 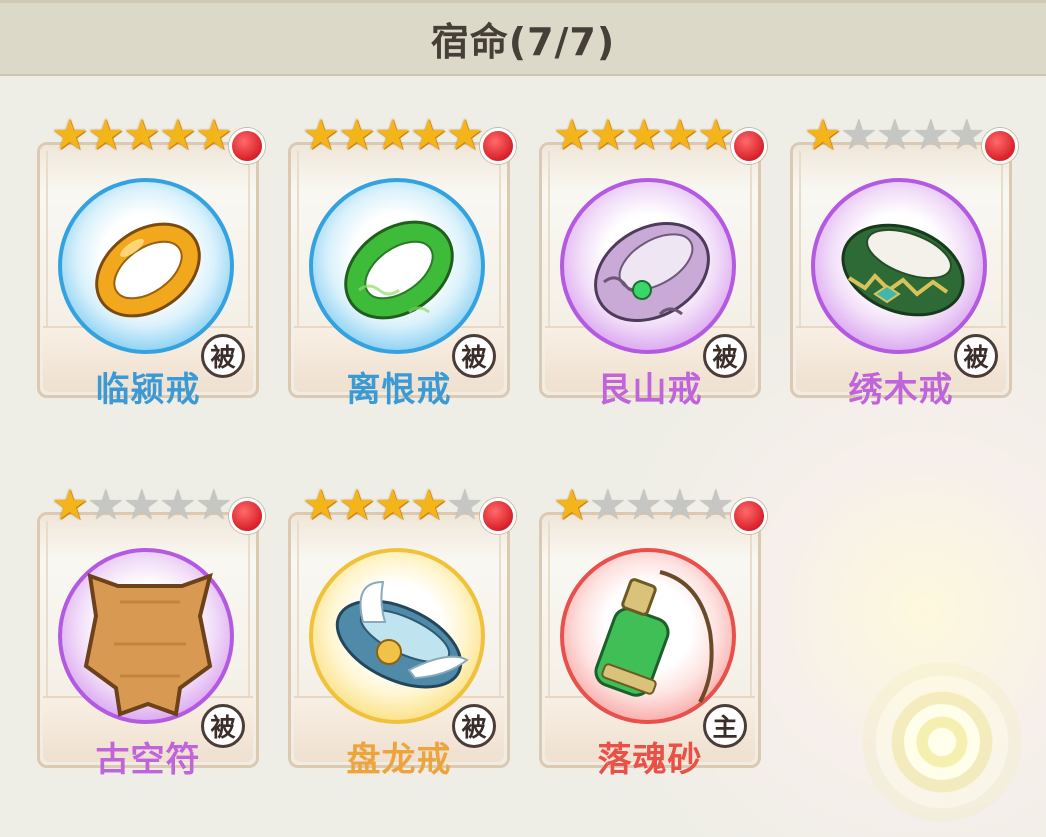 What do you see at coordinates (652, 272) in the screenshot?
I see `silver-ring-icon` at bounding box center [652, 272].